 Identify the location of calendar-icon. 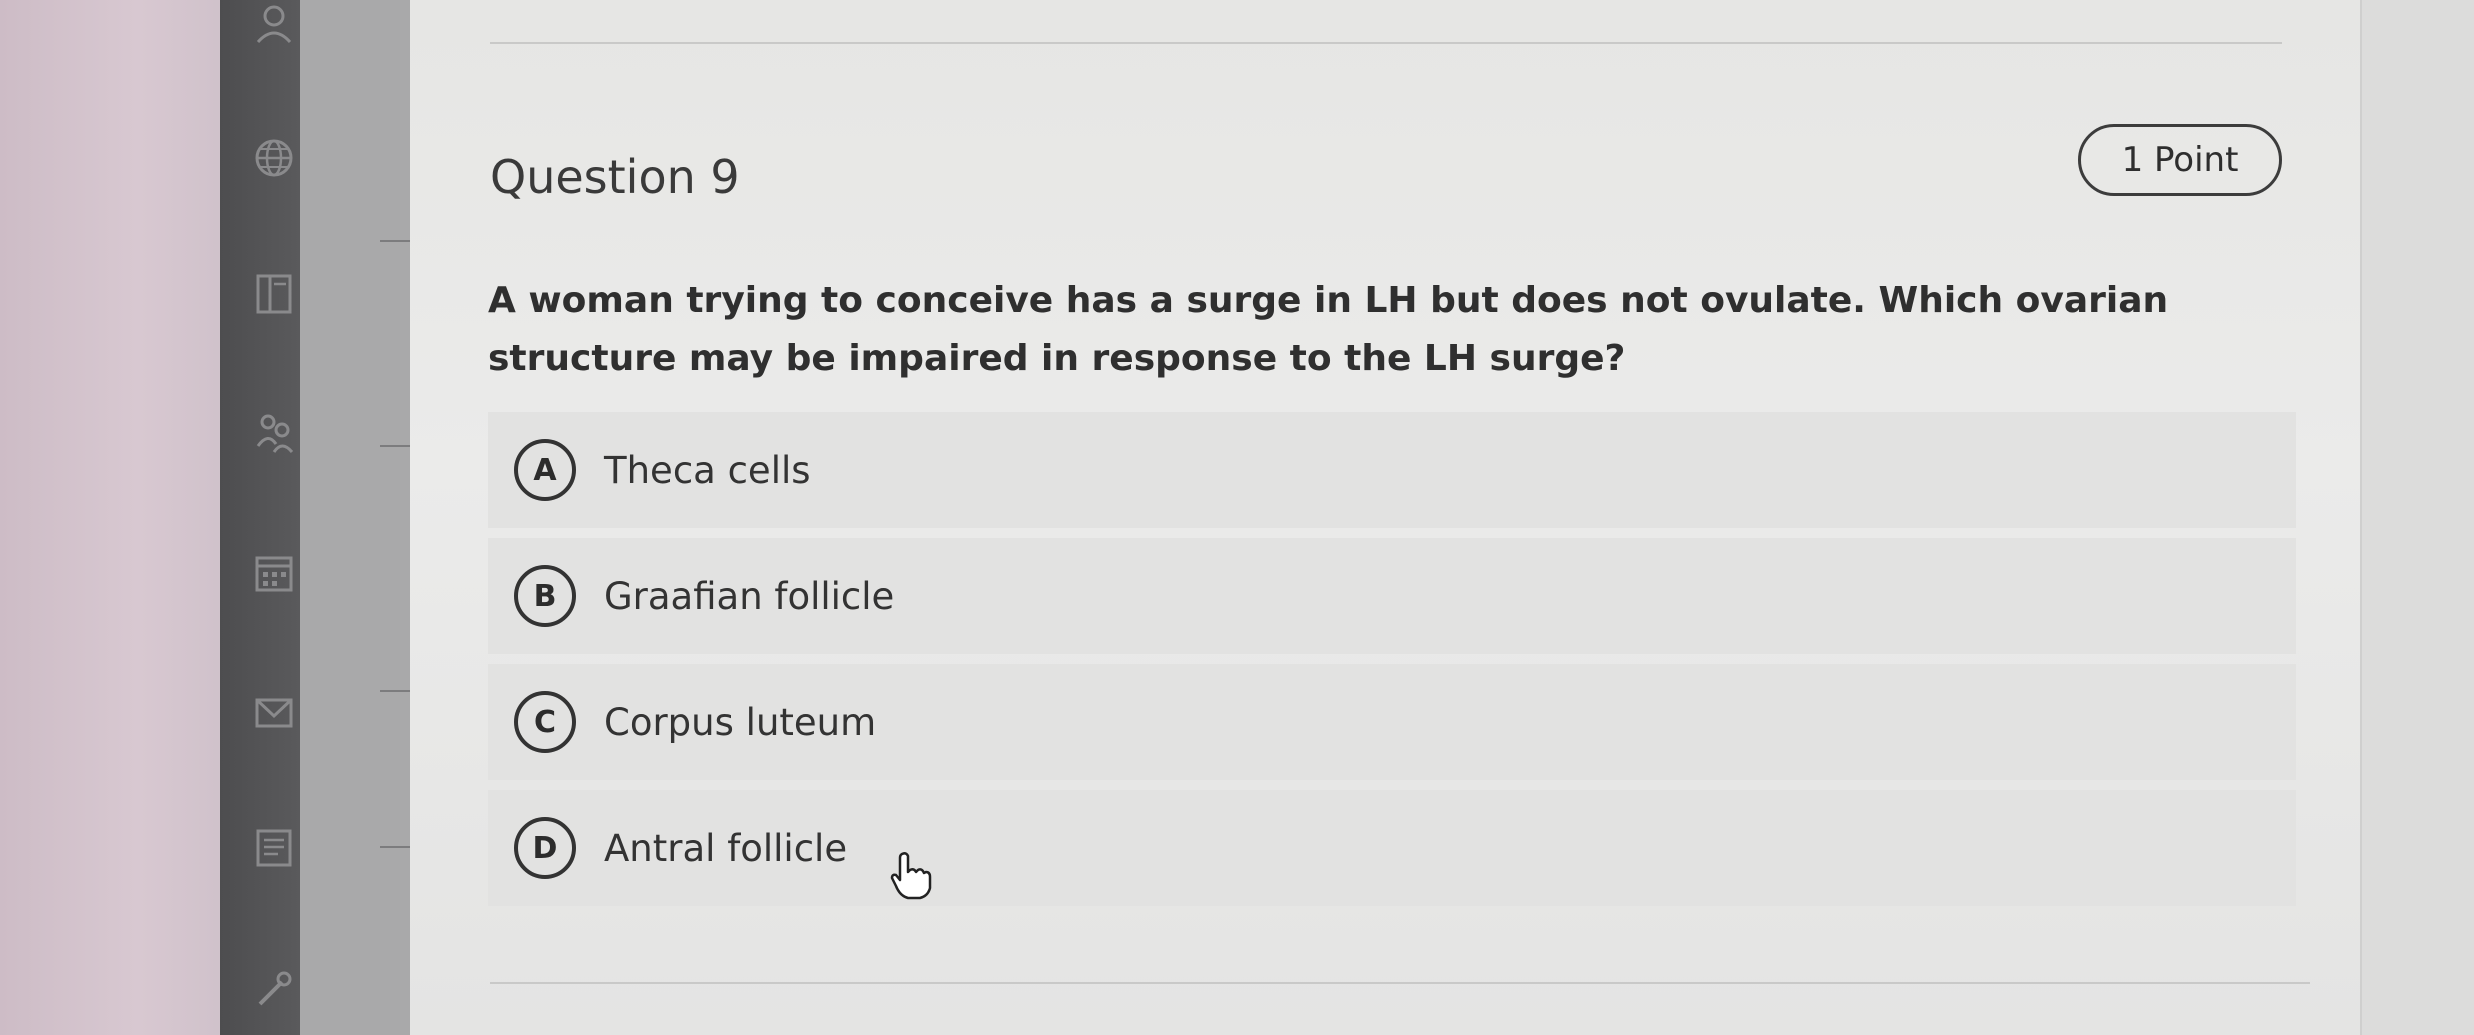
(274, 572).